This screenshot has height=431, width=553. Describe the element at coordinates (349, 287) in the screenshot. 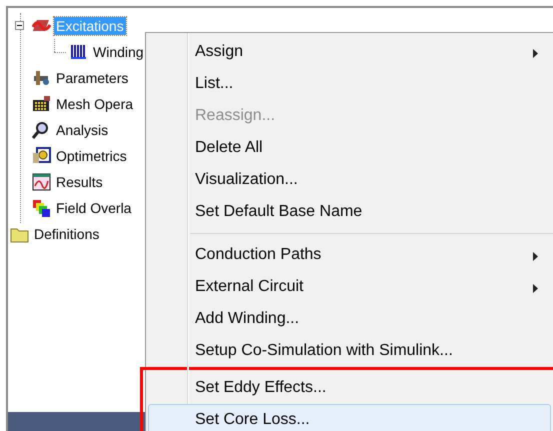

I see `menu-item: External Circuit` at that location.